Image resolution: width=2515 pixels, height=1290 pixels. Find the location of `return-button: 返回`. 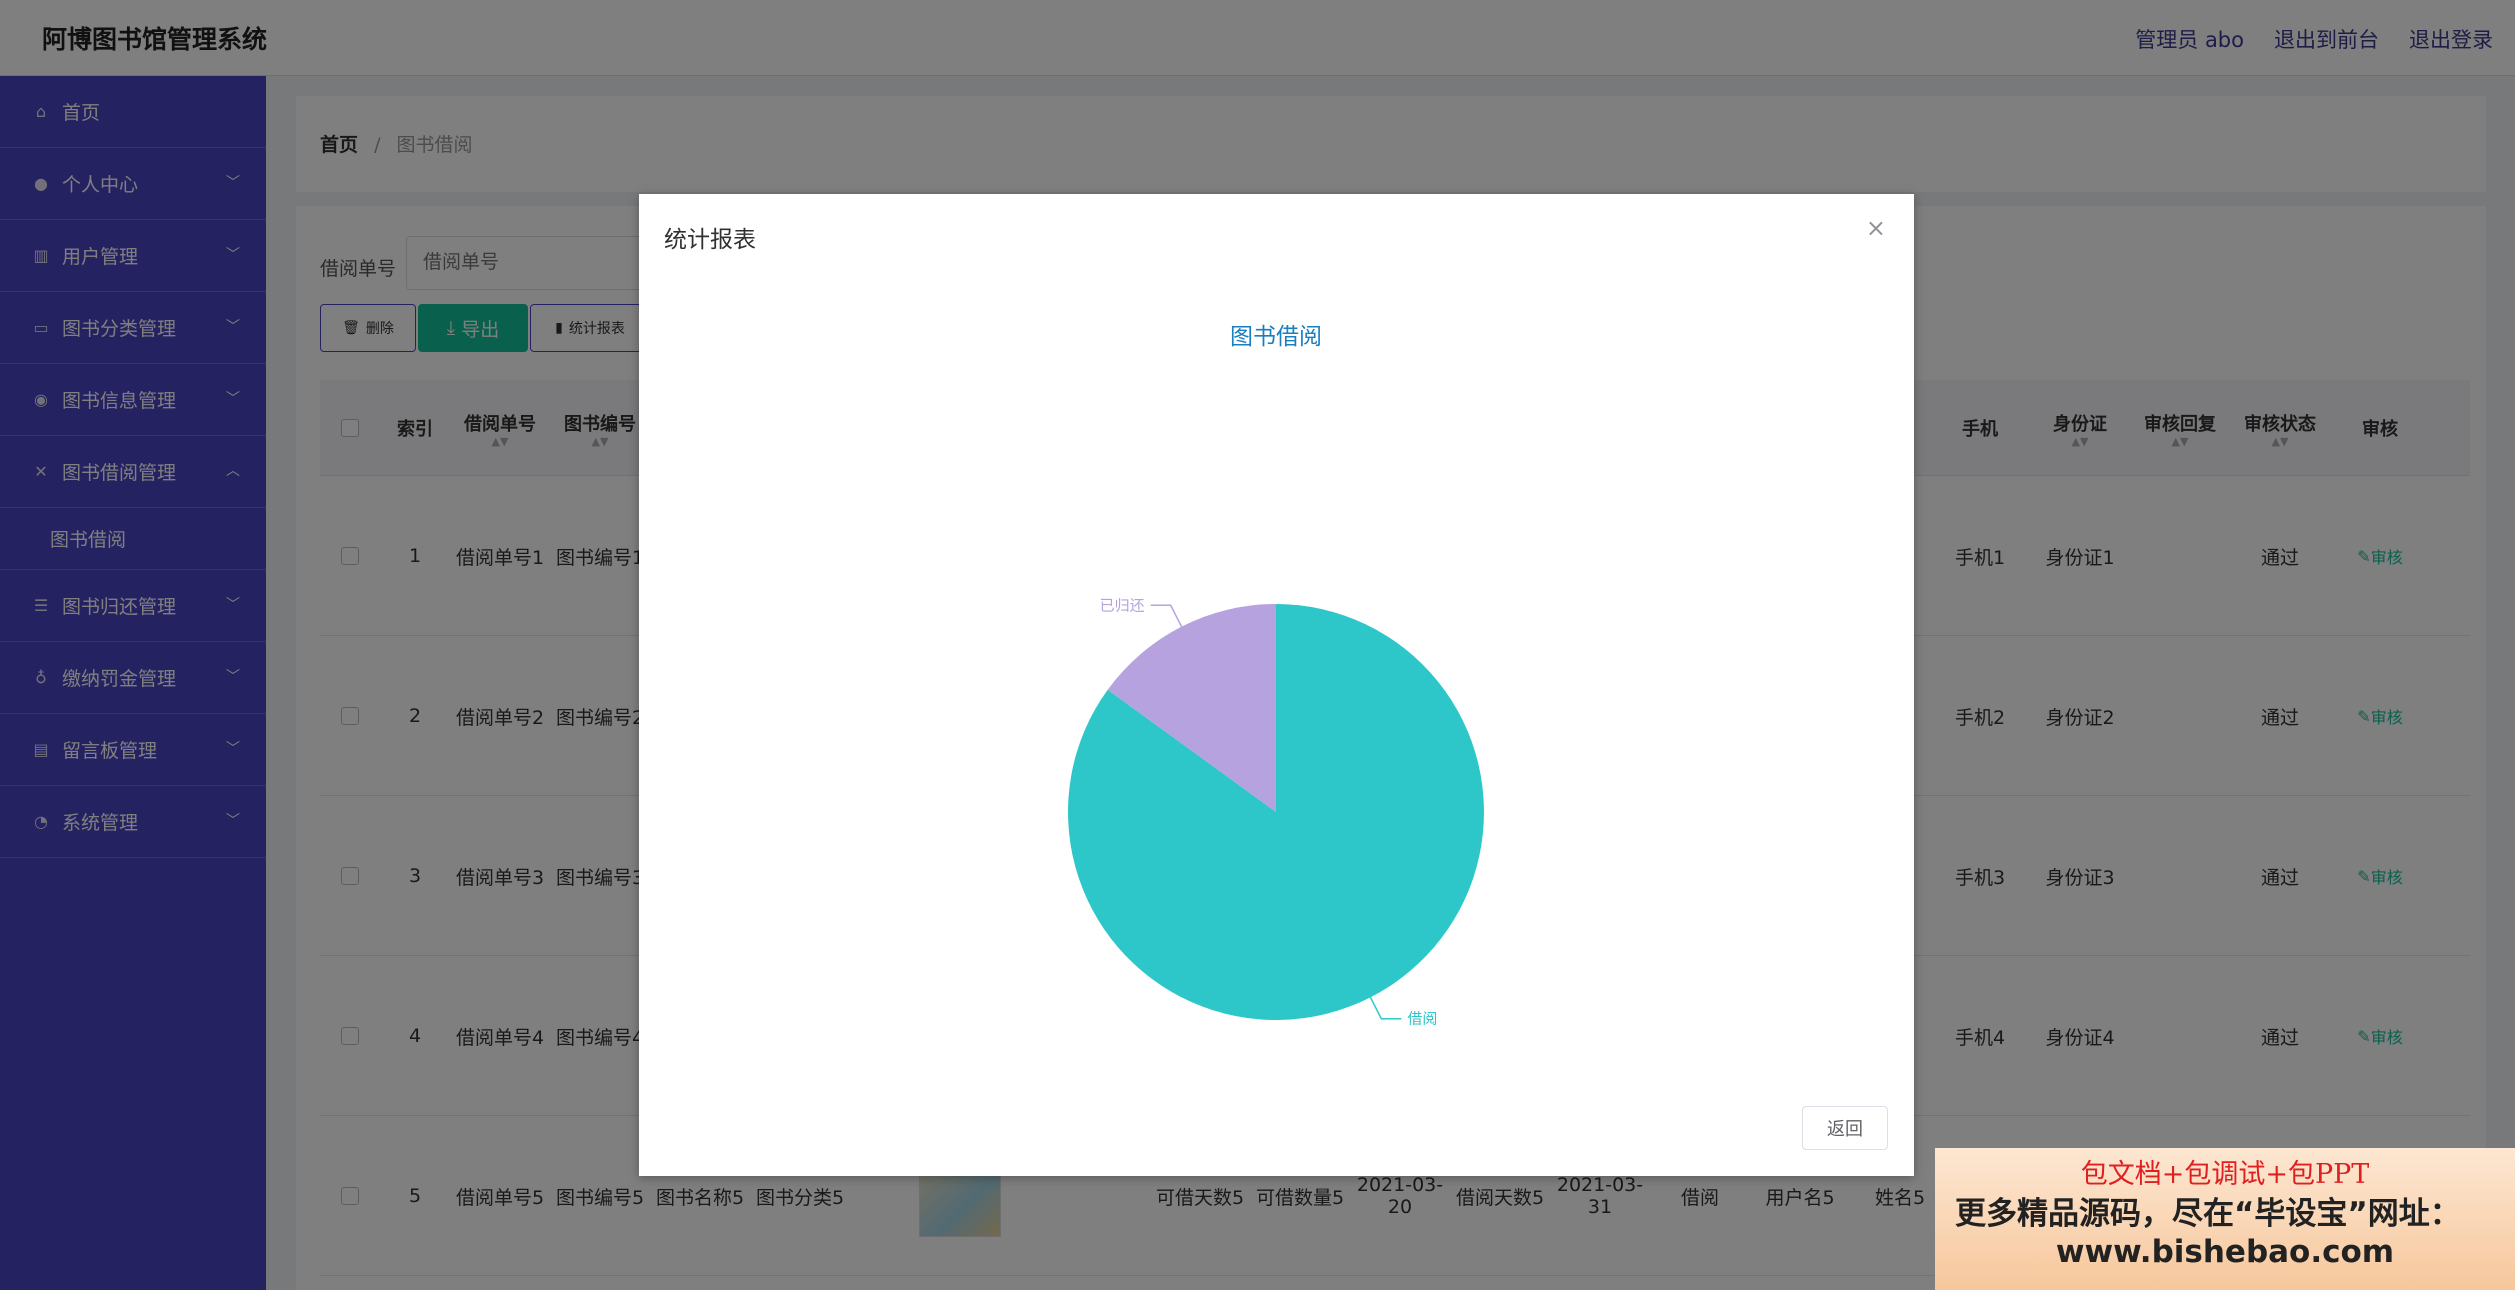

return-button: 返回 is located at coordinates (1845, 1128).